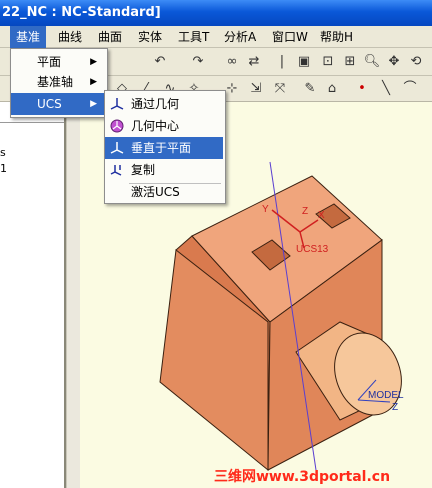 This screenshot has width=432, height=488. I want to click on tree-item: 1, so click(3, 168).